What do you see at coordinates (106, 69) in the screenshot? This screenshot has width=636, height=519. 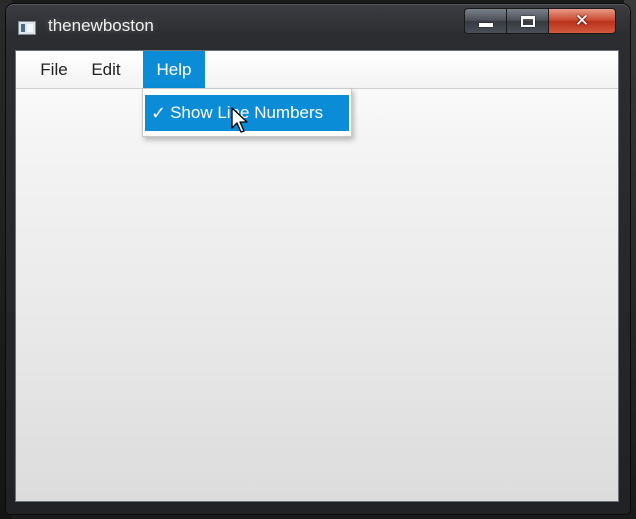 I see `menu-edit: Edit` at bounding box center [106, 69].